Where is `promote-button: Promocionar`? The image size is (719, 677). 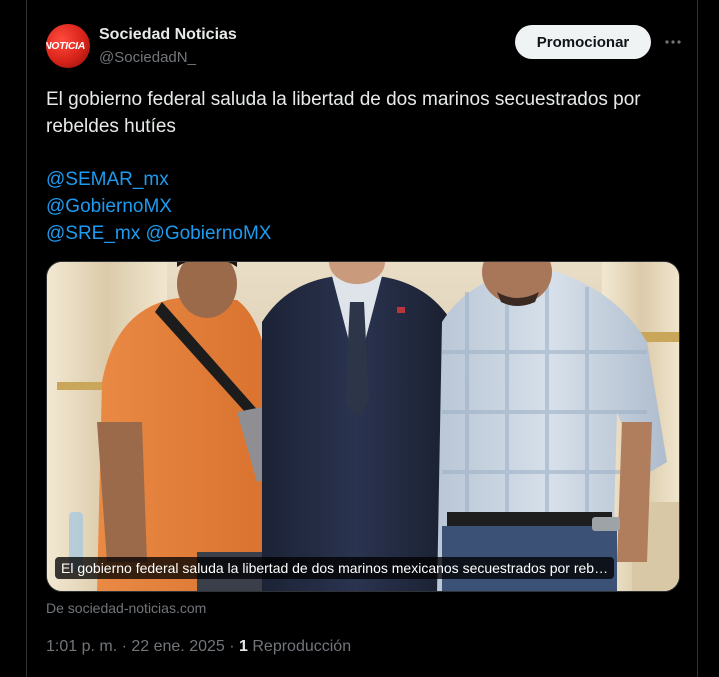 promote-button: Promocionar is located at coordinates (583, 42).